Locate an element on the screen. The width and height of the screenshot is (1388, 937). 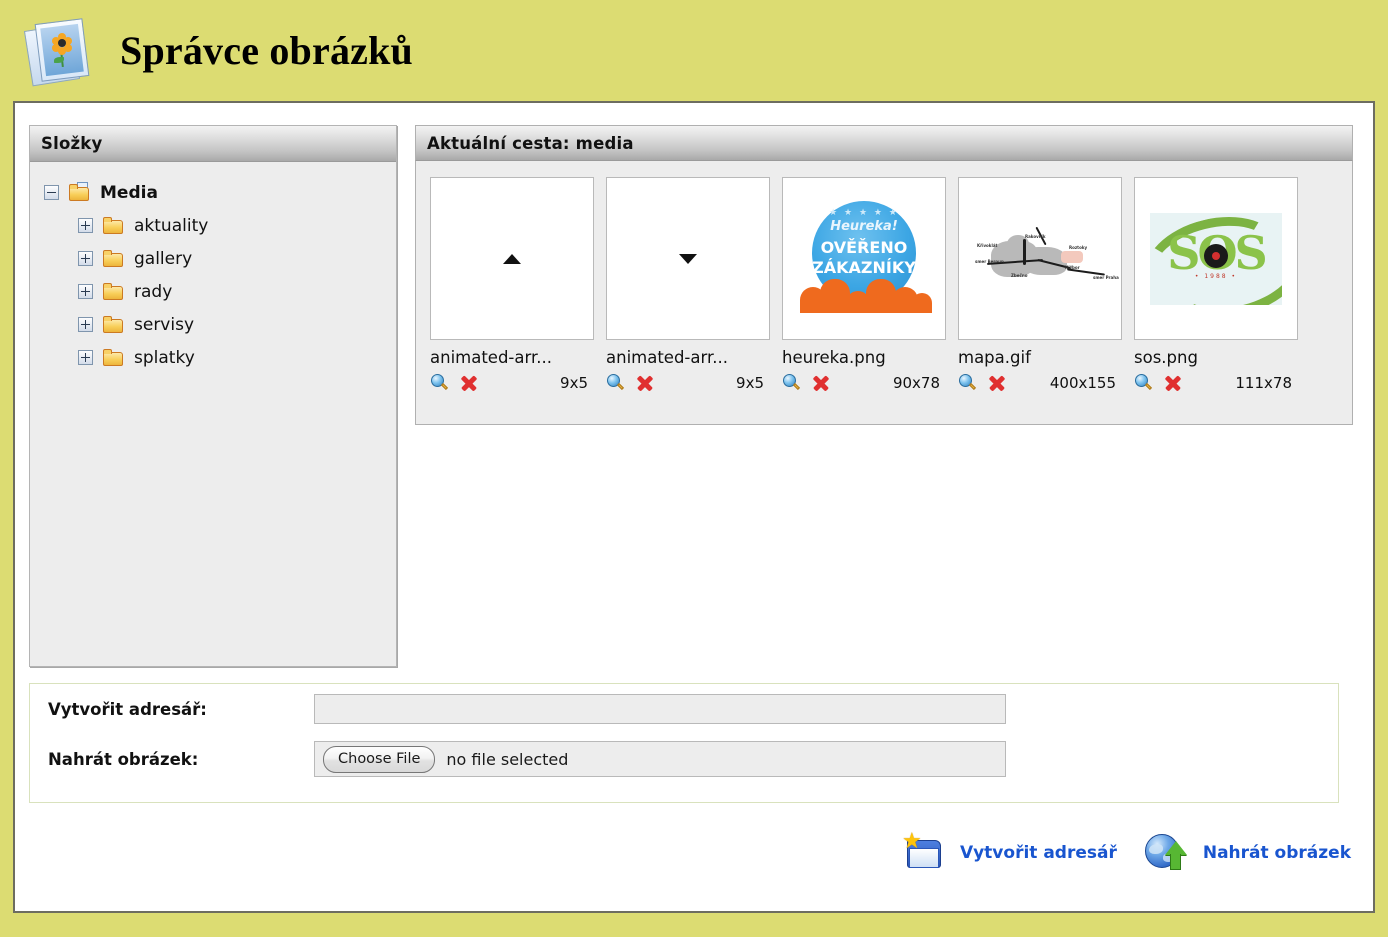
heureka-badge-image: ★ ★ ★ ★ ★ Heureka! OVĚŘENO ZÁKAZNÍKY is located at coordinates (864, 258).